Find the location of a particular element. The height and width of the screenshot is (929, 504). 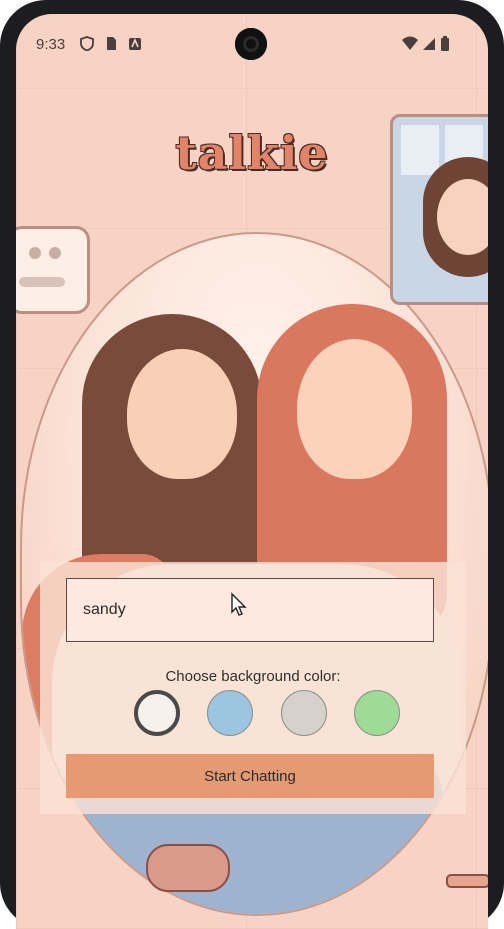

color-swatch-blue is located at coordinates (230, 713).